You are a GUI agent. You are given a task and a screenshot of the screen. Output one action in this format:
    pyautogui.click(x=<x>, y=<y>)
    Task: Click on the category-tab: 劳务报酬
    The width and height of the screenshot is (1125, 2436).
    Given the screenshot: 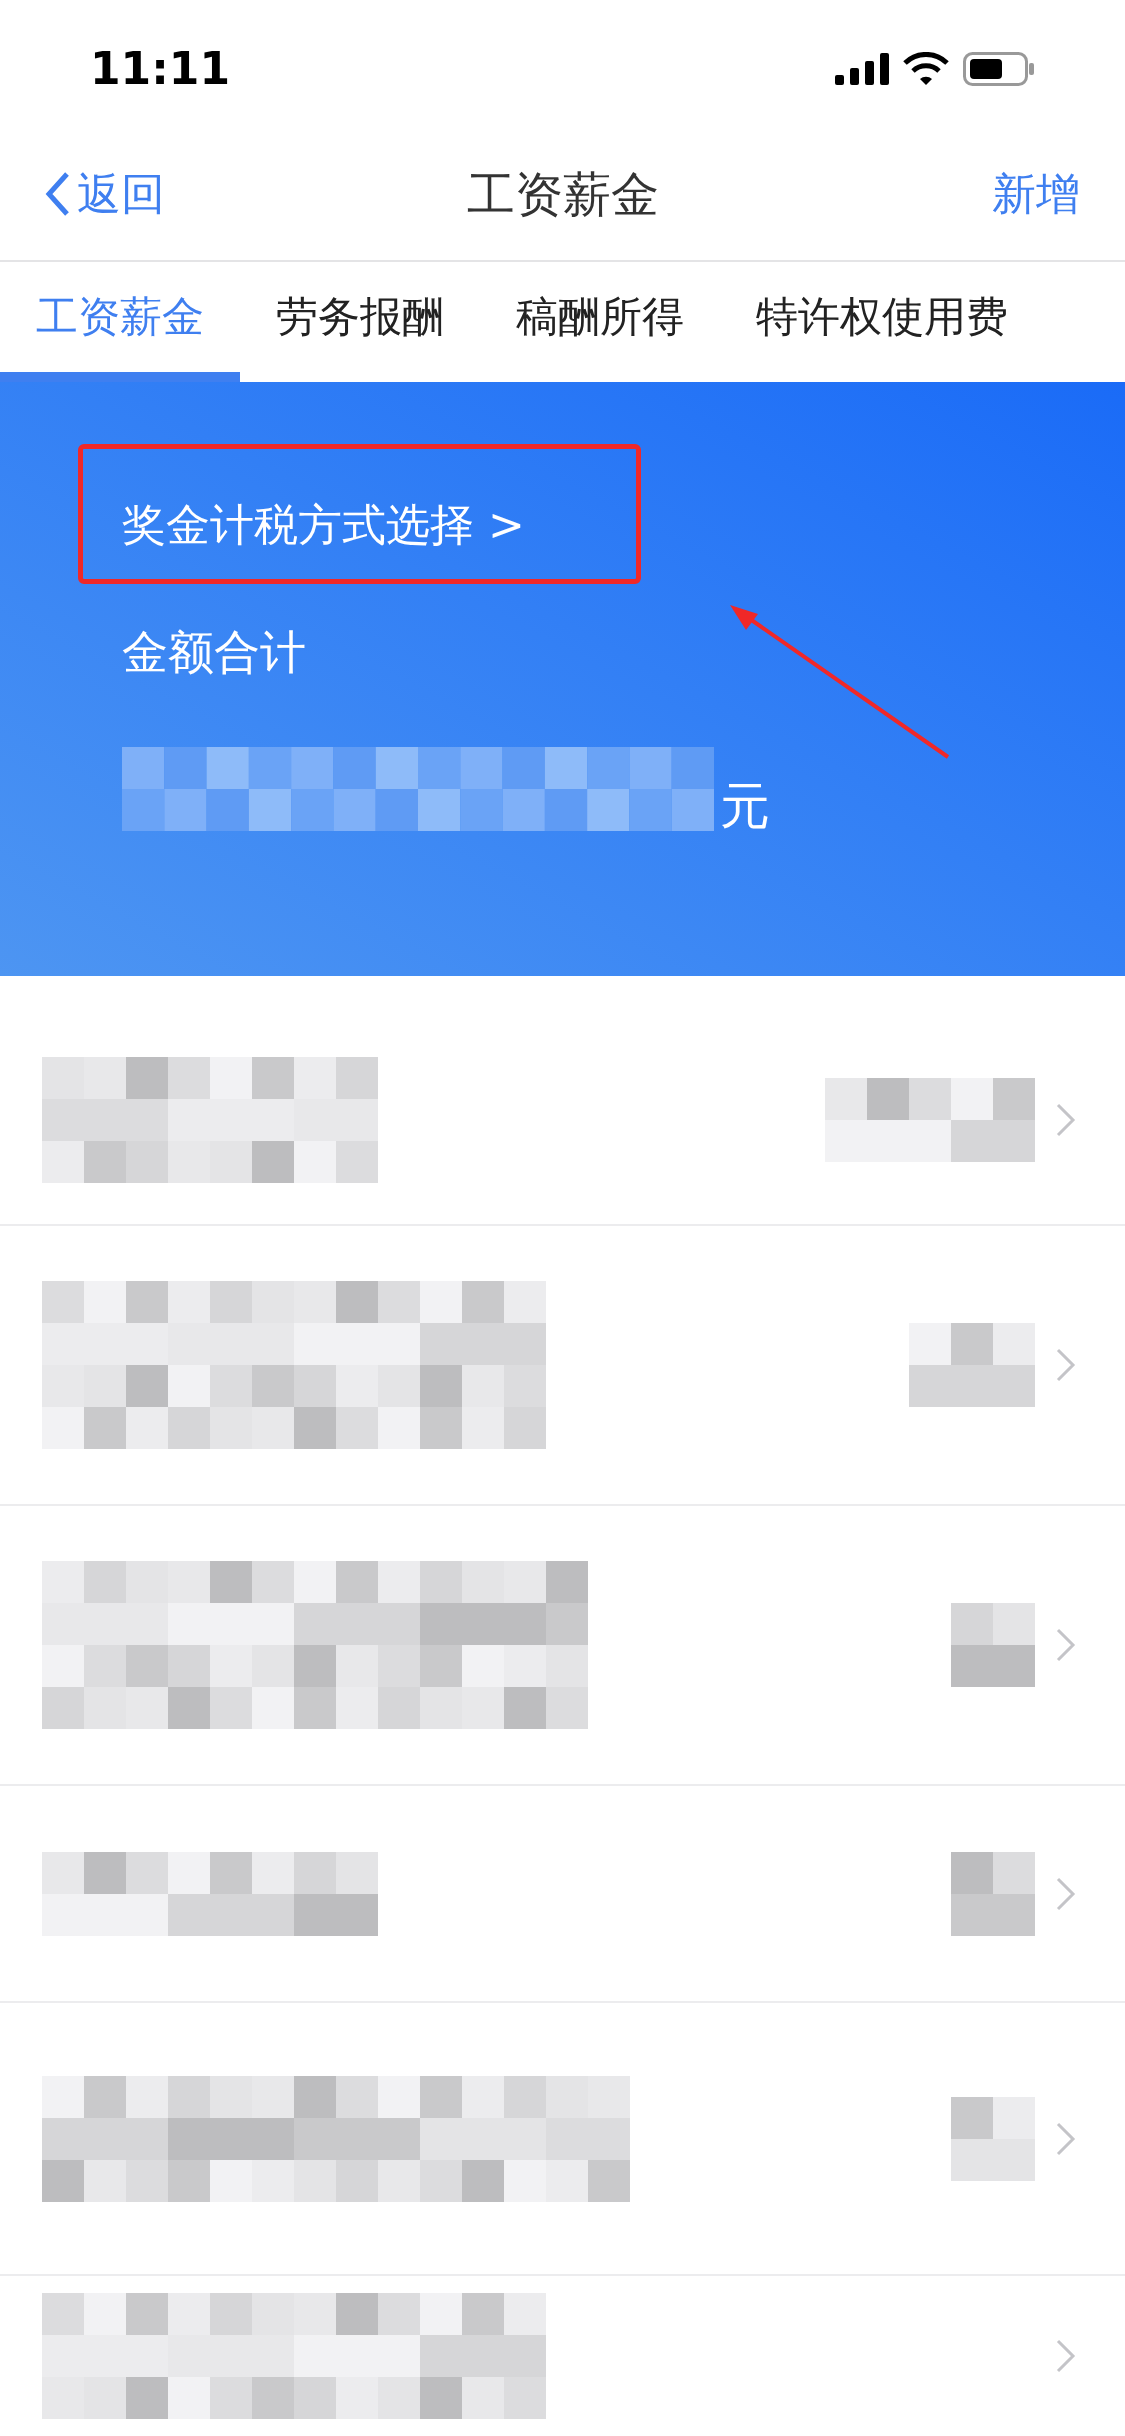 What is the action you would take?
    pyautogui.click(x=360, y=321)
    